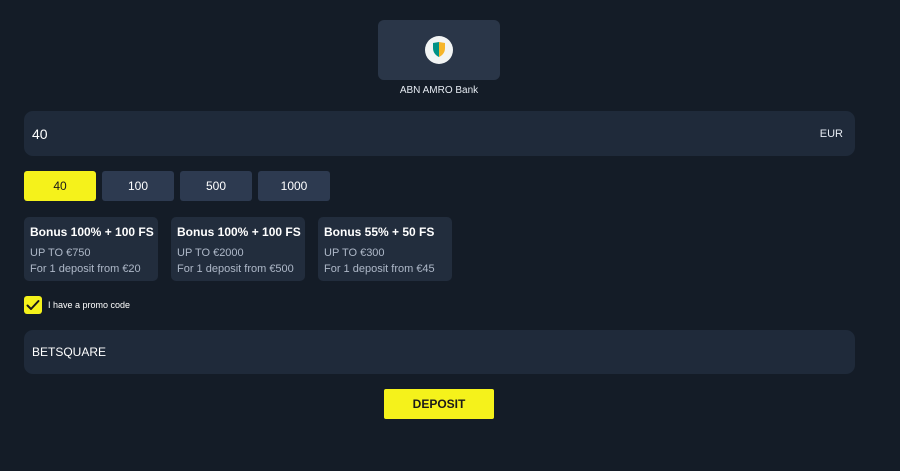  Describe the element at coordinates (85, 269) in the screenshot. I see `bonus-condition: For 1 deposit from €20` at that location.